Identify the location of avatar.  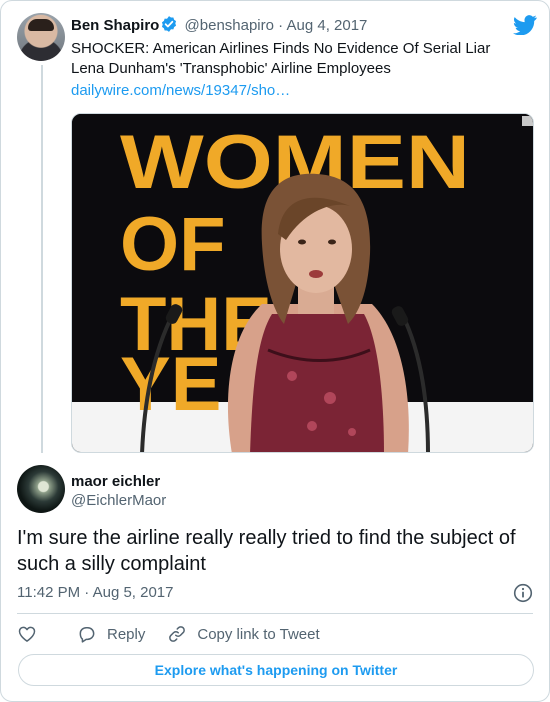
(41, 37).